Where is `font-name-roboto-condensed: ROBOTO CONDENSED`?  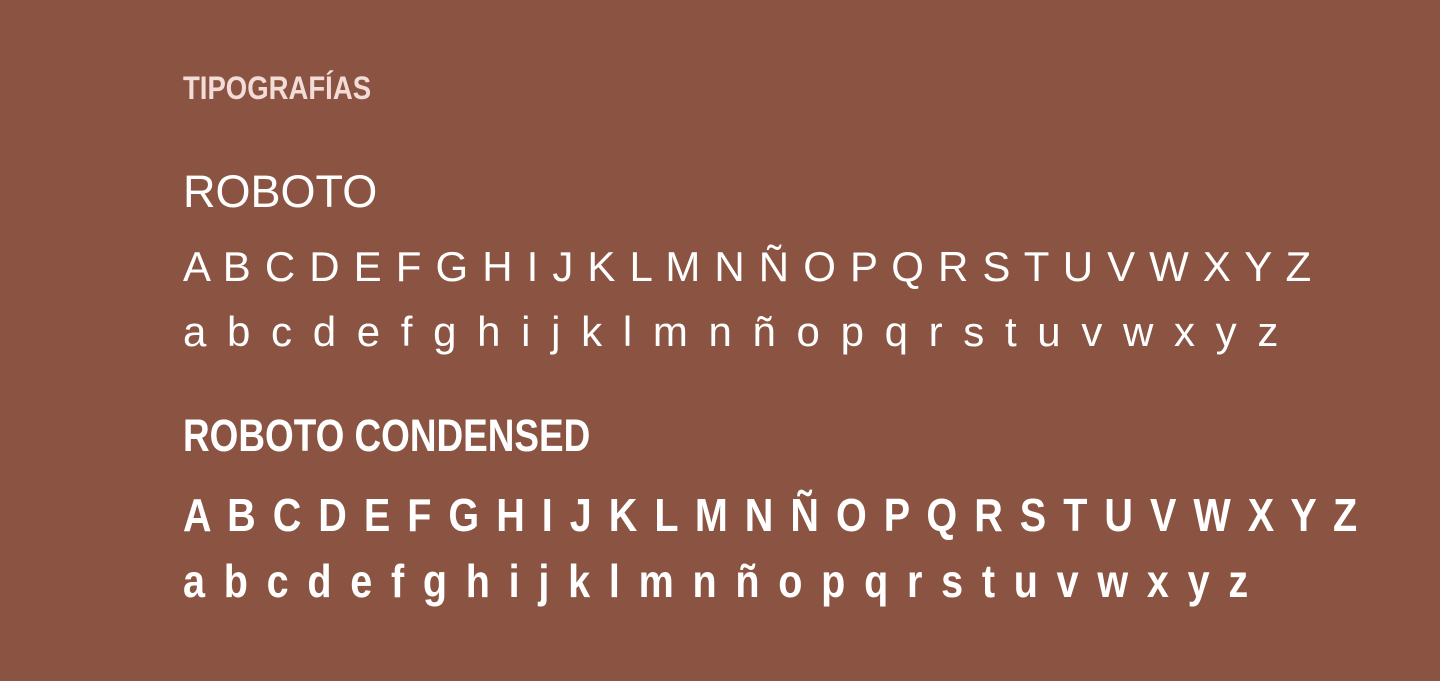 font-name-roboto-condensed: ROBOTO CONDENSED is located at coordinates (387, 435).